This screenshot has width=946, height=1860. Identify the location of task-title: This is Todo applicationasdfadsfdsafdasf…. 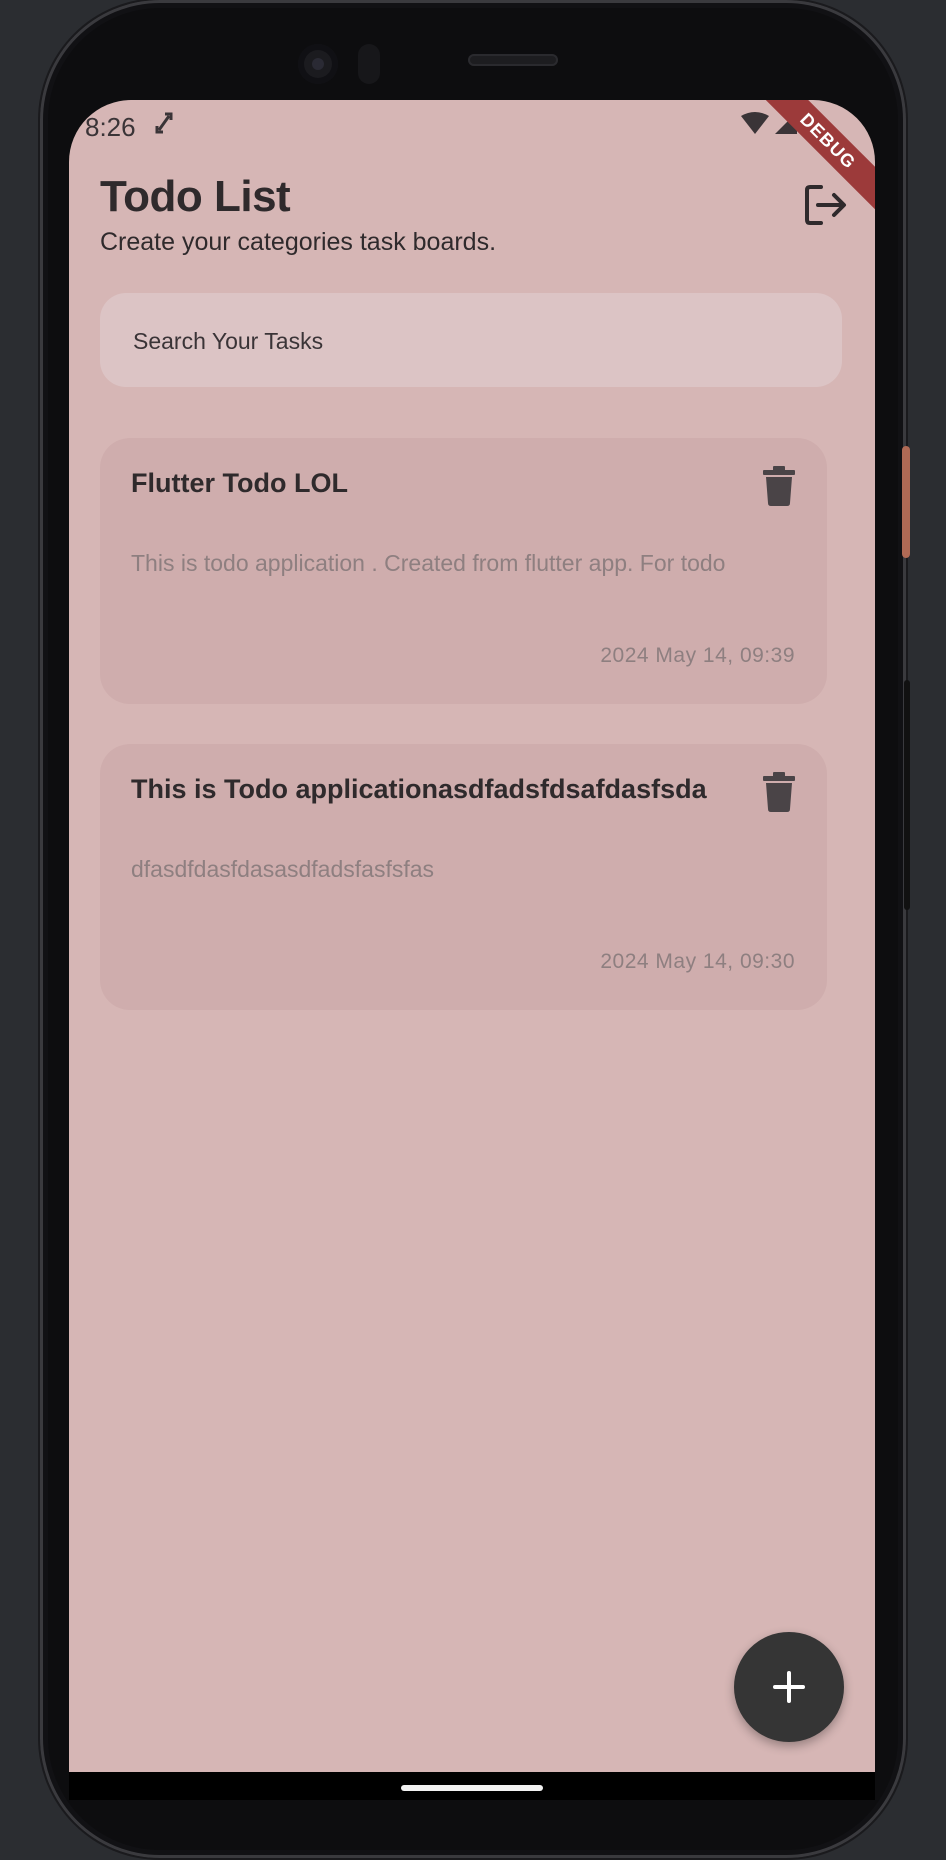
(419, 789).